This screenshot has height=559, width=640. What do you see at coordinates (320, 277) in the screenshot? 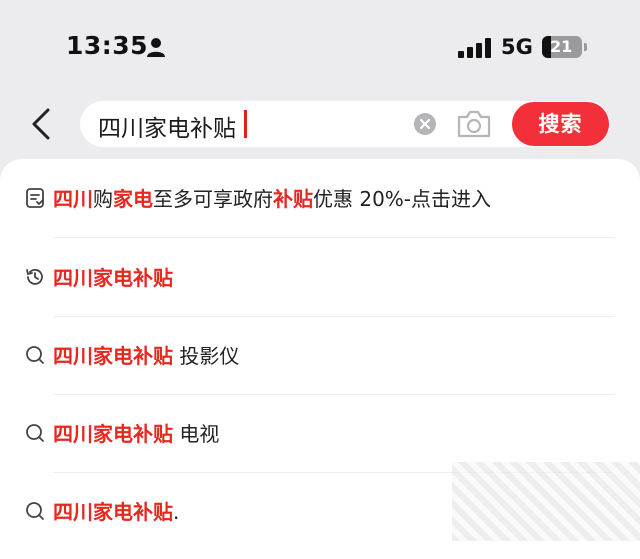
I see `suggestion-item-history: 四川家电补贴` at bounding box center [320, 277].